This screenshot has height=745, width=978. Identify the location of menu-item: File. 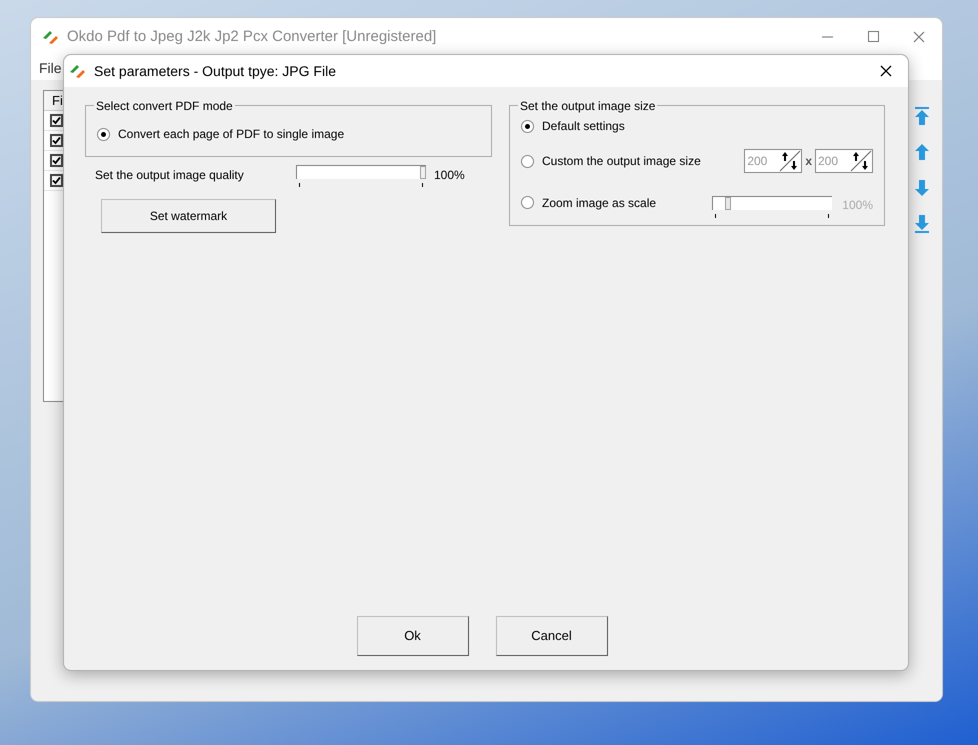
(50, 68).